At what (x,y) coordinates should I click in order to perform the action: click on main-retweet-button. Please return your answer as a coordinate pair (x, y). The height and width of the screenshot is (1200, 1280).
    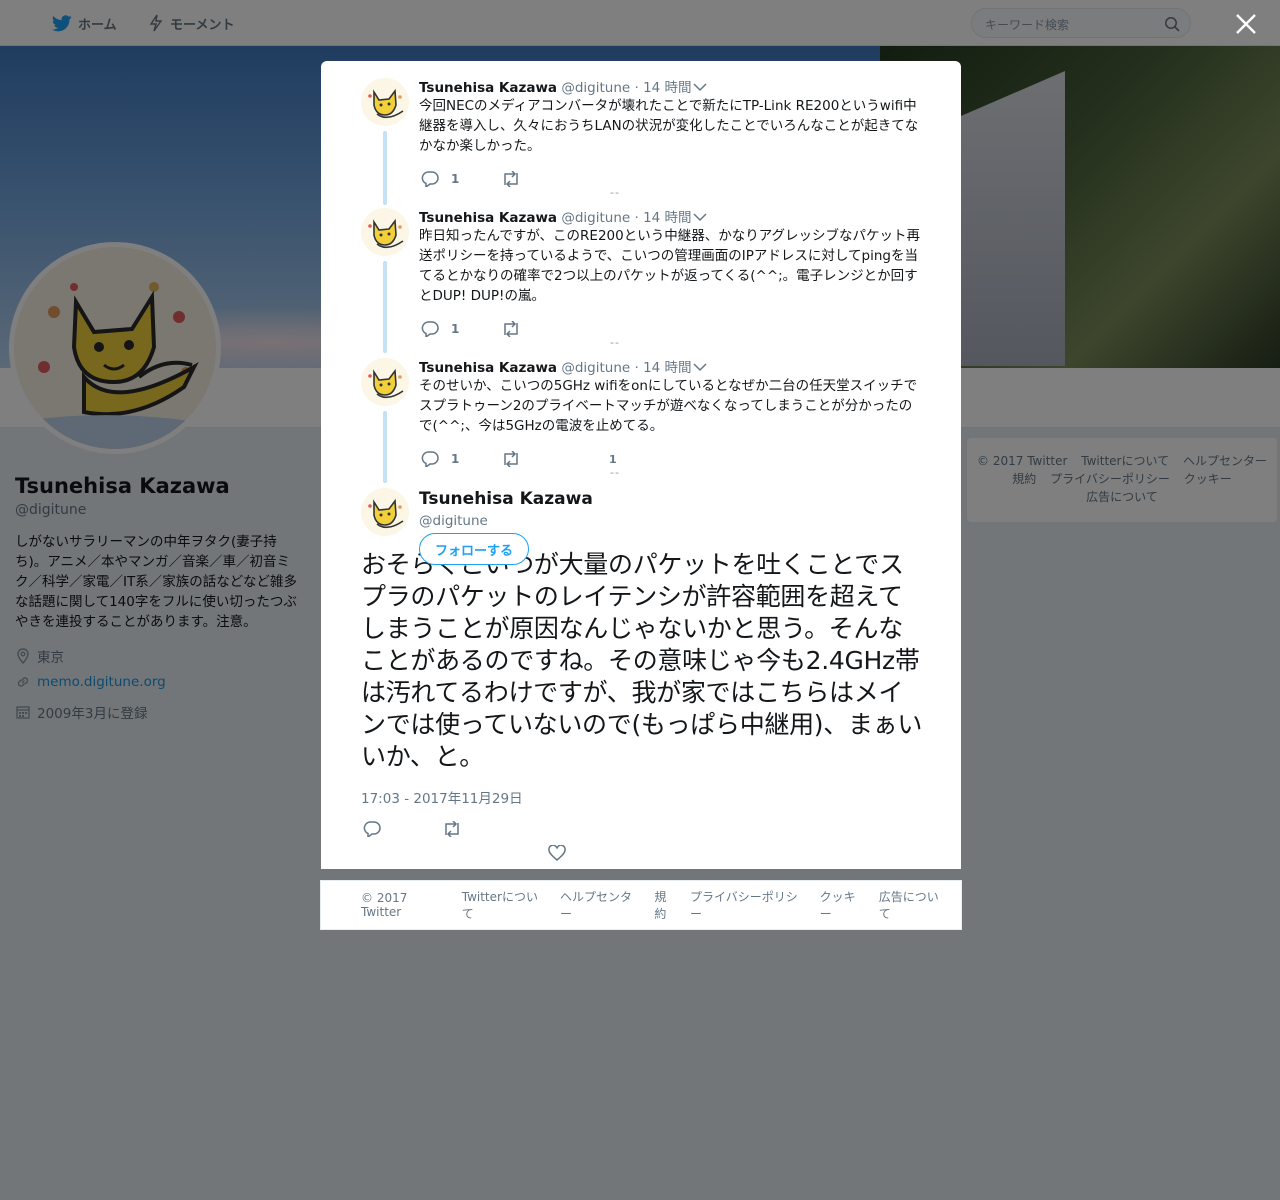
    Looking at the image, I should click on (452, 829).